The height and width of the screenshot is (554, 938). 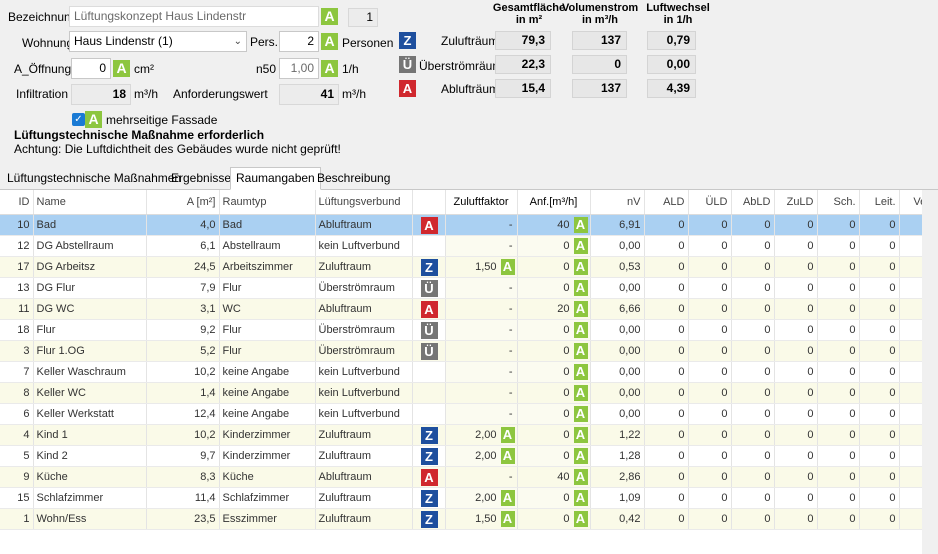 I want to click on cell-area: 10,2, so click(x=183, y=435).